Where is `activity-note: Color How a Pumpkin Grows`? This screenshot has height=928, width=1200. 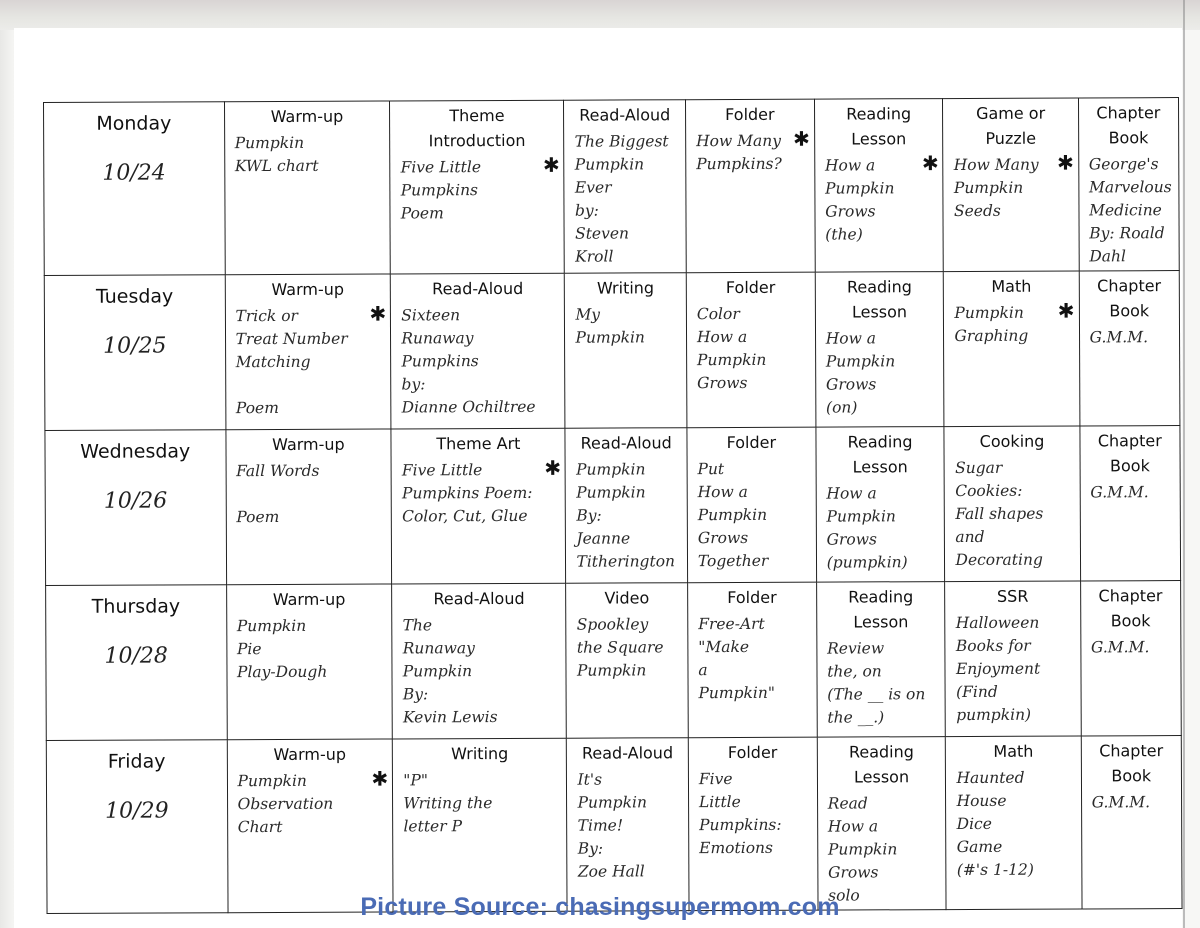
activity-note: Color How a Pumpkin Grows is located at coordinates (751, 349).